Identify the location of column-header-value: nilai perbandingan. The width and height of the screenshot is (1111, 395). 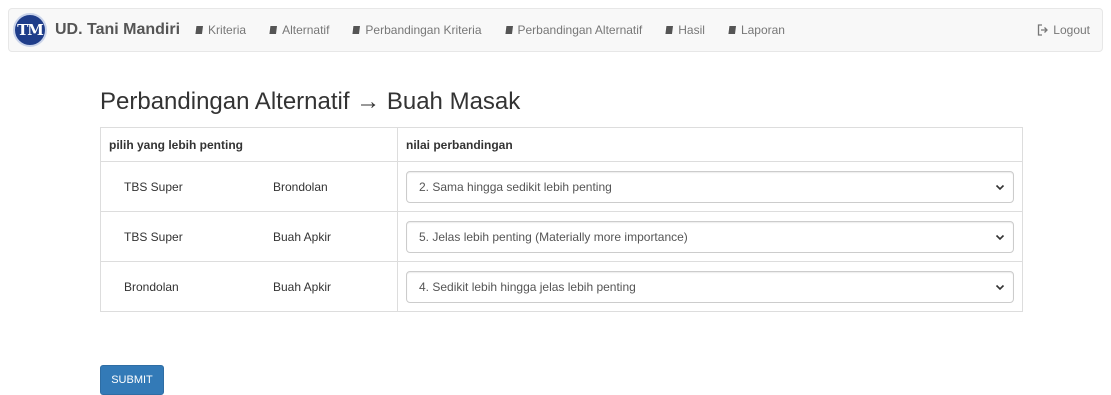
(710, 144).